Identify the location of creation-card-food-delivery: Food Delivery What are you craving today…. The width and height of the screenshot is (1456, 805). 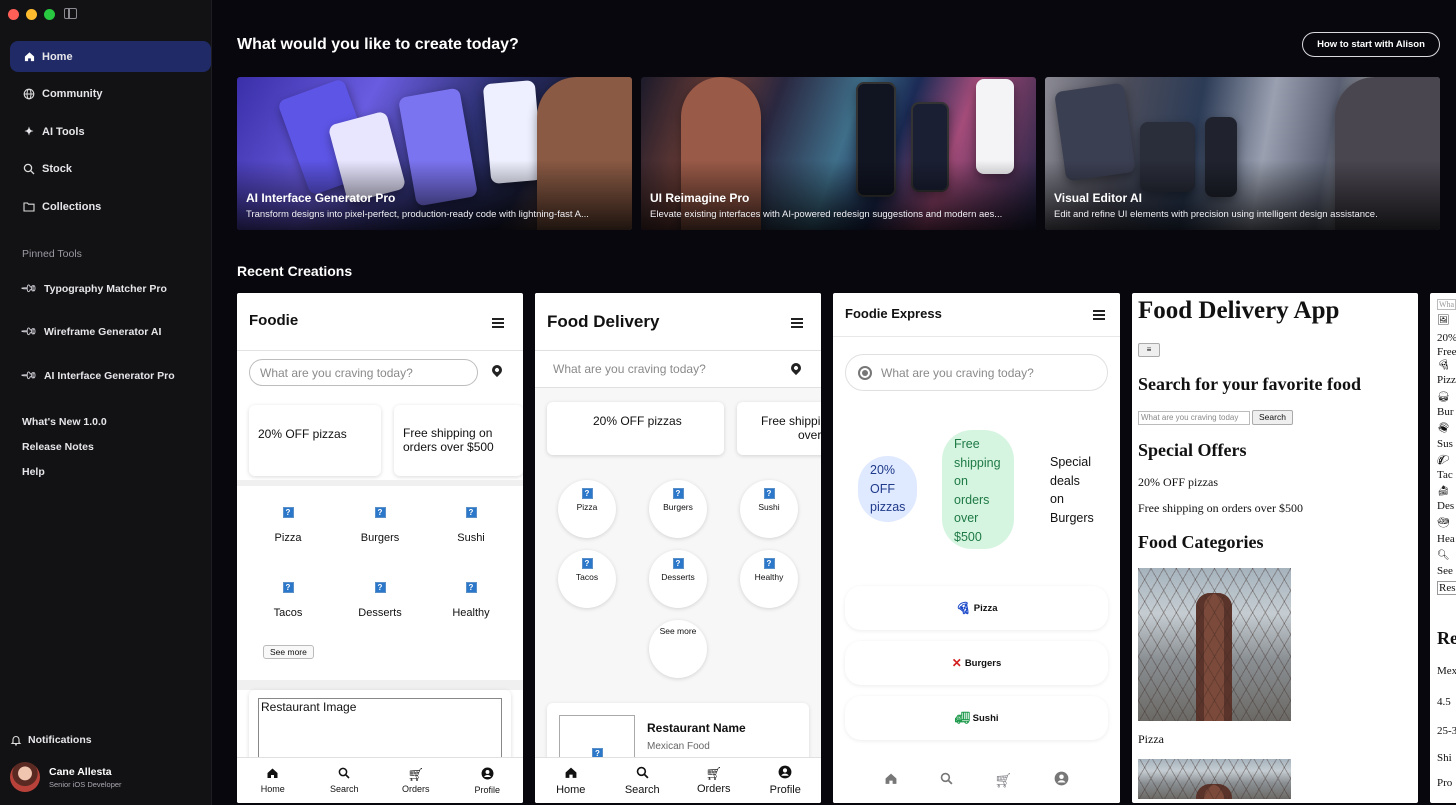
(678, 548).